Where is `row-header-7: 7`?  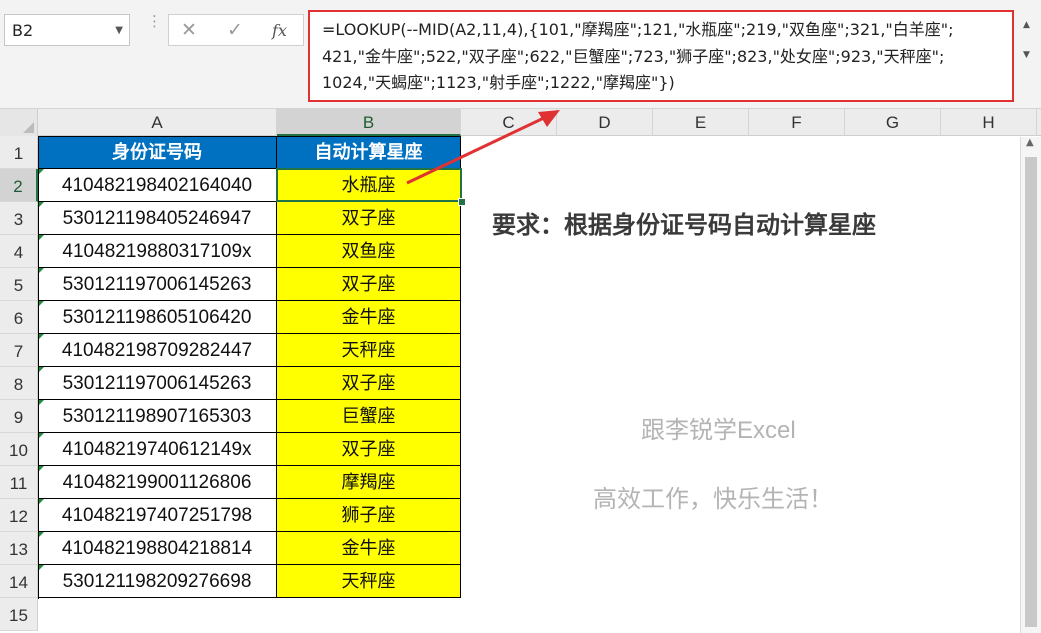
row-header-7: 7 is located at coordinates (19, 350).